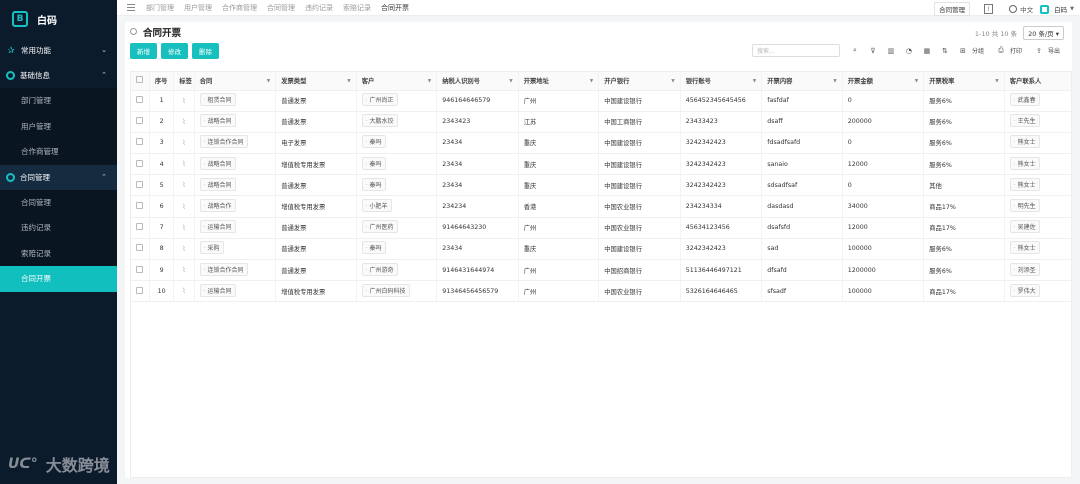 The image size is (1080, 484). I want to click on cell-contract: 运输合同, so click(235, 228).